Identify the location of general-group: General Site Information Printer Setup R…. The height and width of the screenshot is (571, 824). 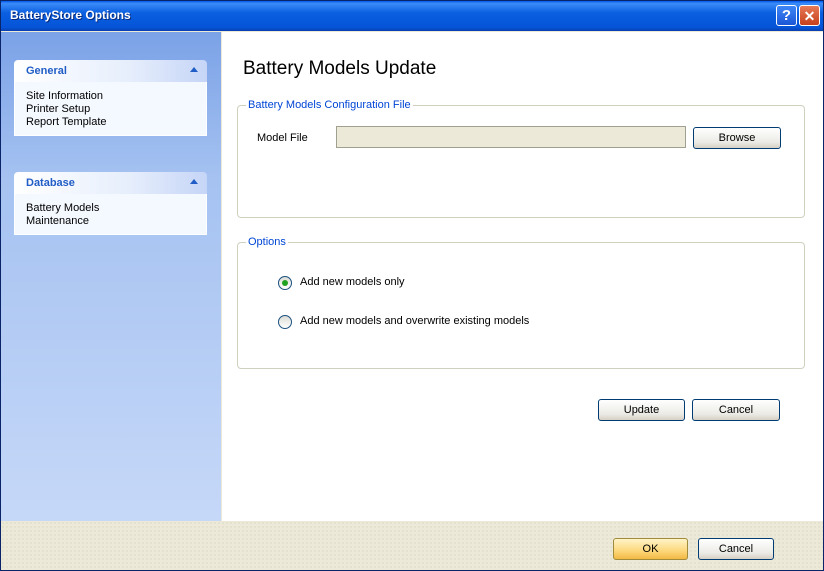
(110, 98).